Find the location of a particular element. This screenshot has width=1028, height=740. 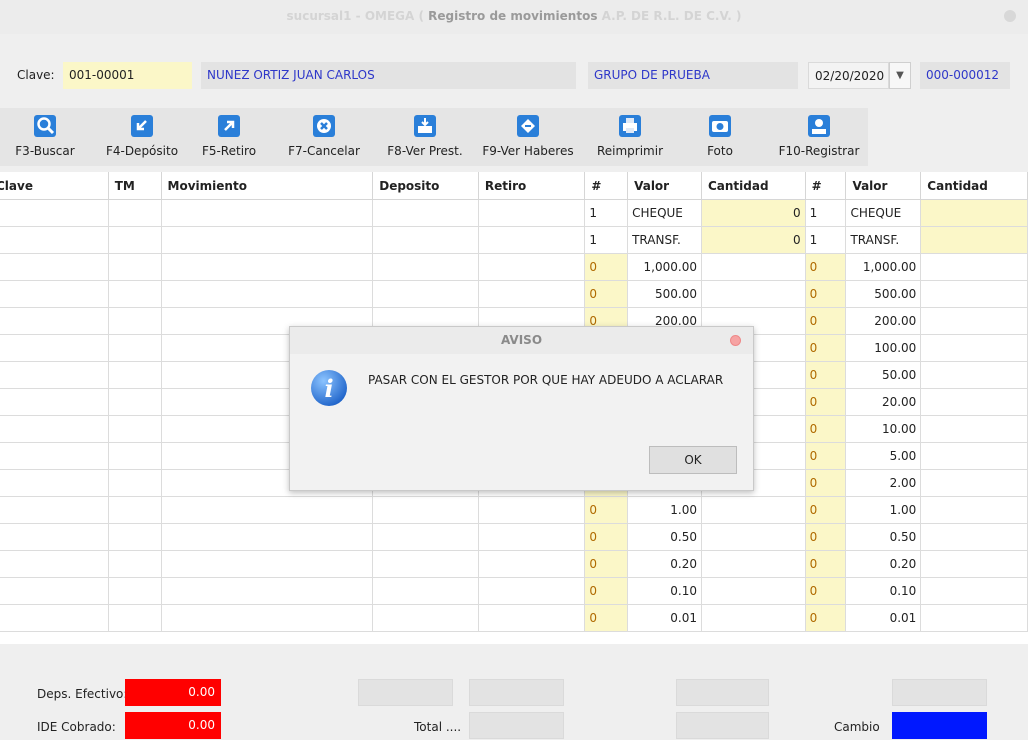

deposito-button: F4-Depósito is located at coordinates (142, 137).